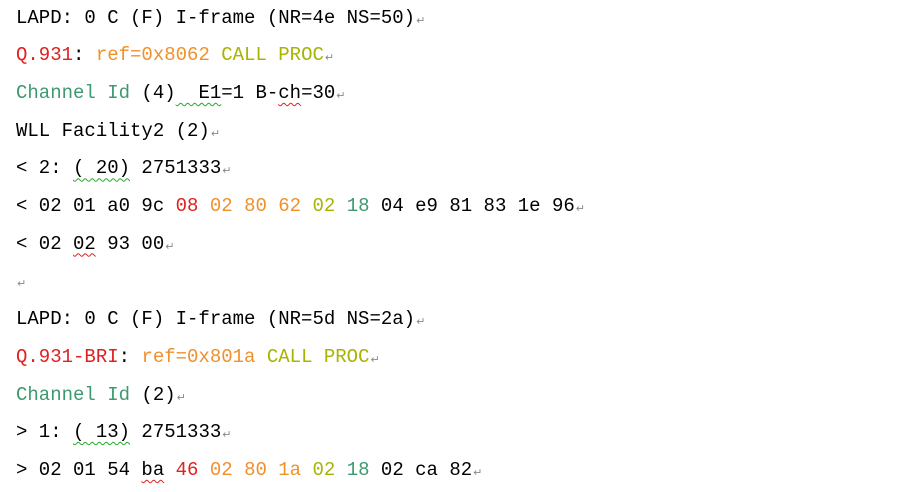 This screenshot has height=492, width=900. Describe the element at coordinates (158, 55) in the screenshot. I see `text-segment: ref=0x8062` at that location.